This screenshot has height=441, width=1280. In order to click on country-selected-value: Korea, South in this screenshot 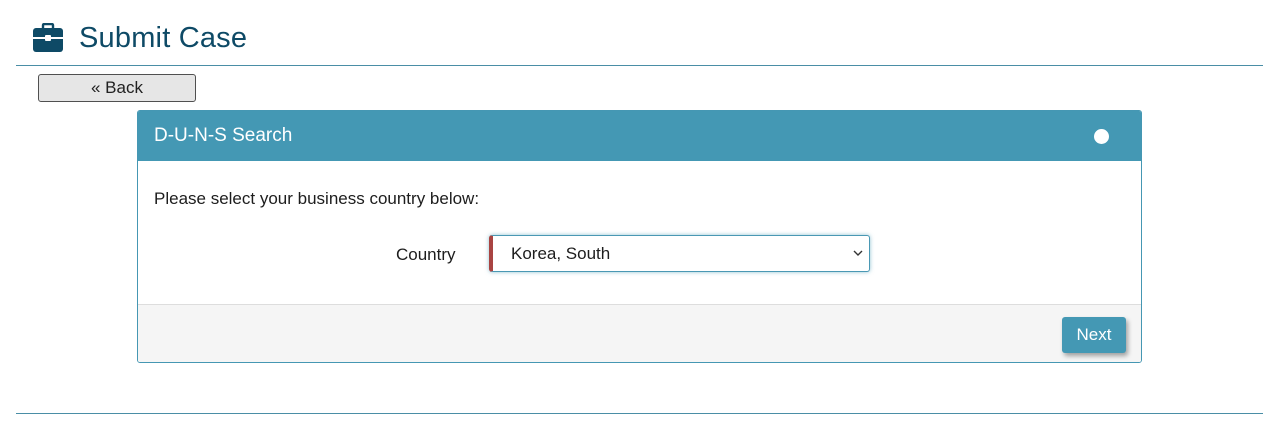, I will do `click(561, 253)`.